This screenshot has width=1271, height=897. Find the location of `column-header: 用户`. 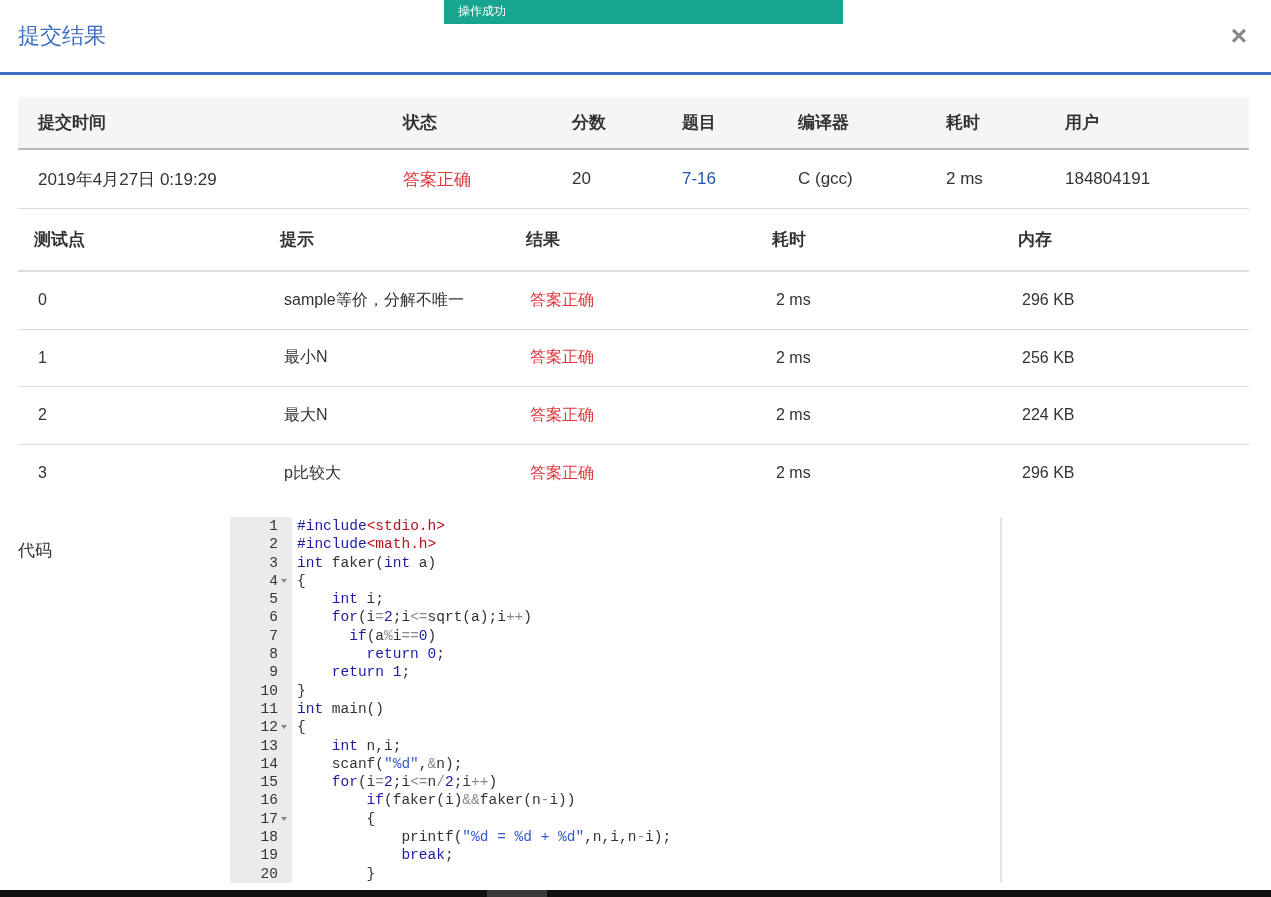

column-header: 用户 is located at coordinates (1147, 123).